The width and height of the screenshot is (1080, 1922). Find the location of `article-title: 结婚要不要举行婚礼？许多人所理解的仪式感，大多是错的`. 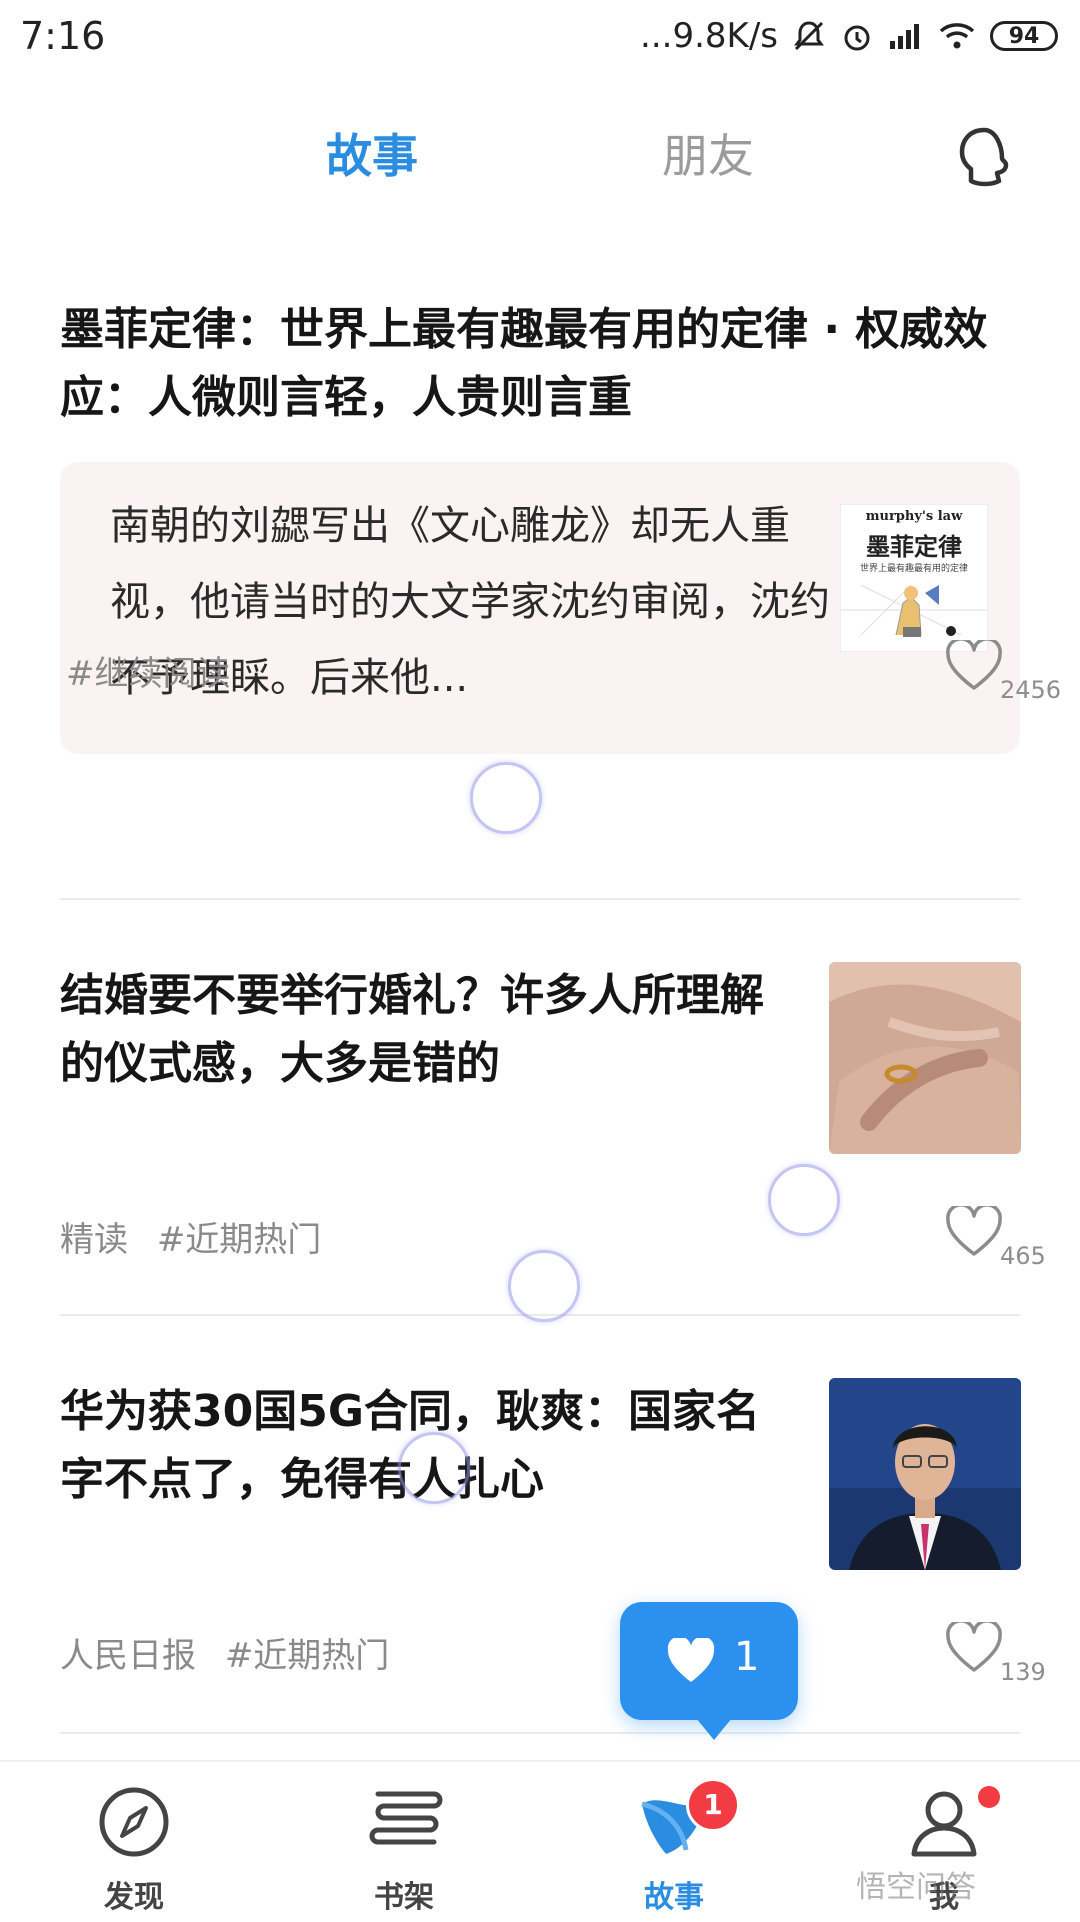

article-title: 结婚要不要举行婚礼？许多人所理解的仪式感，大多是错的 is located at coordinates (420, 1030).